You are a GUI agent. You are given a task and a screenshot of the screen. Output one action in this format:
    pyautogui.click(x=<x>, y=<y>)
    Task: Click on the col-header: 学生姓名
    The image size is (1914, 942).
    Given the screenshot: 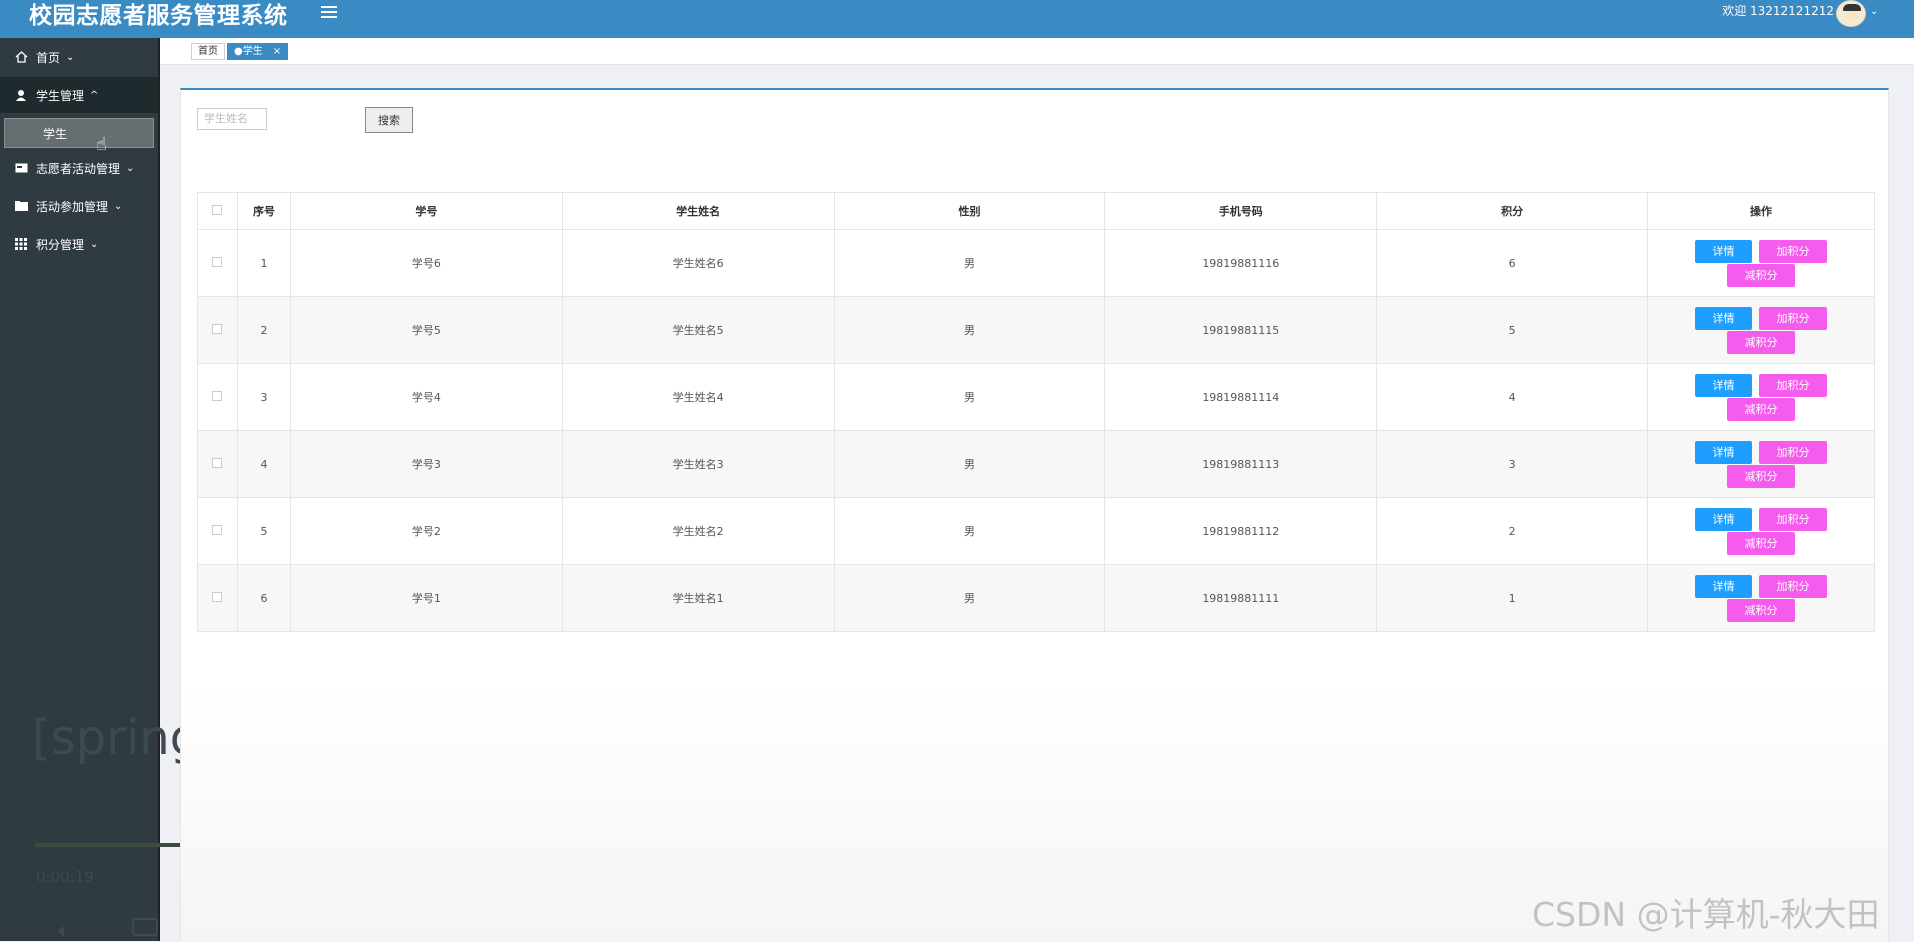 What is the action you would take?
    pyautogui.click(x=698, y=211)
    